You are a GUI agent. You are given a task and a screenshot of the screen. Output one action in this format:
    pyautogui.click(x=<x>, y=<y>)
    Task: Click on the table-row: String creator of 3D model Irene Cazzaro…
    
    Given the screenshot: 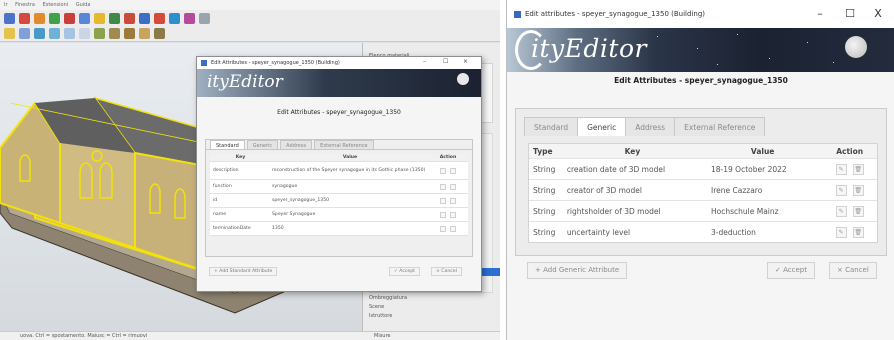 What is the action you would take?
    pyautogui.click(x=703, y=189)
    